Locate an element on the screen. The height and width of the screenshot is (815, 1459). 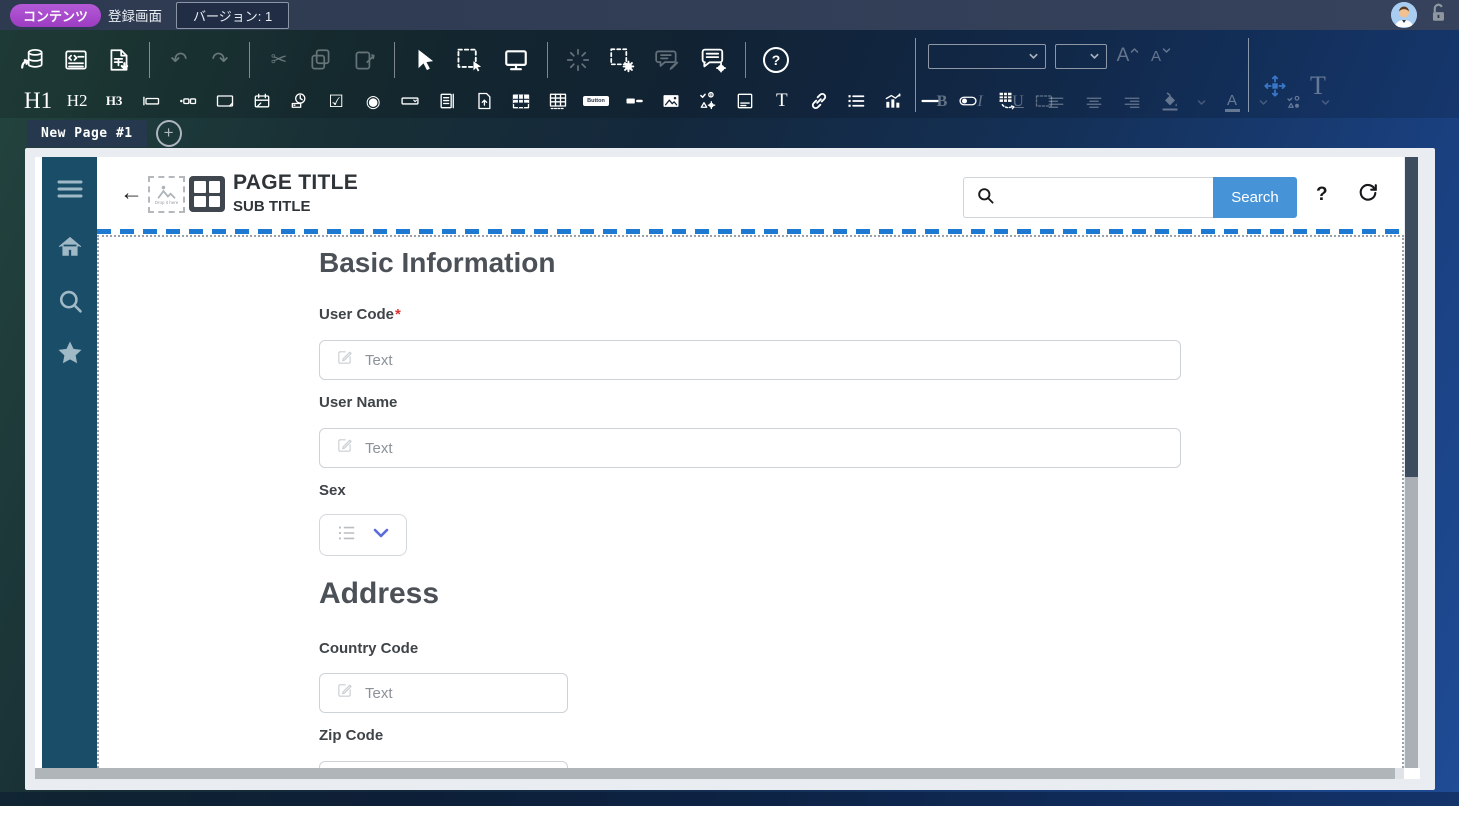
textarea-icon is located at coordinates (225, 101).